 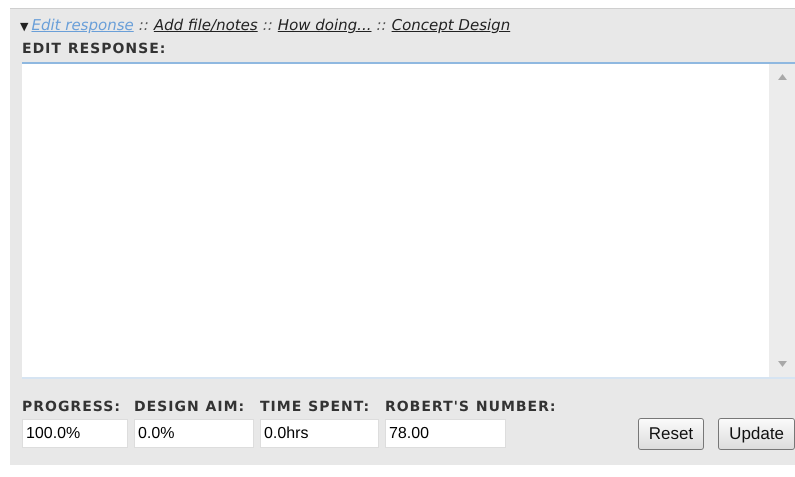 What do you see at coordinates (95, 49) in the screenshot?
I see `section-title: EDIT RESPONSE:` at bounding box center [95, 49].